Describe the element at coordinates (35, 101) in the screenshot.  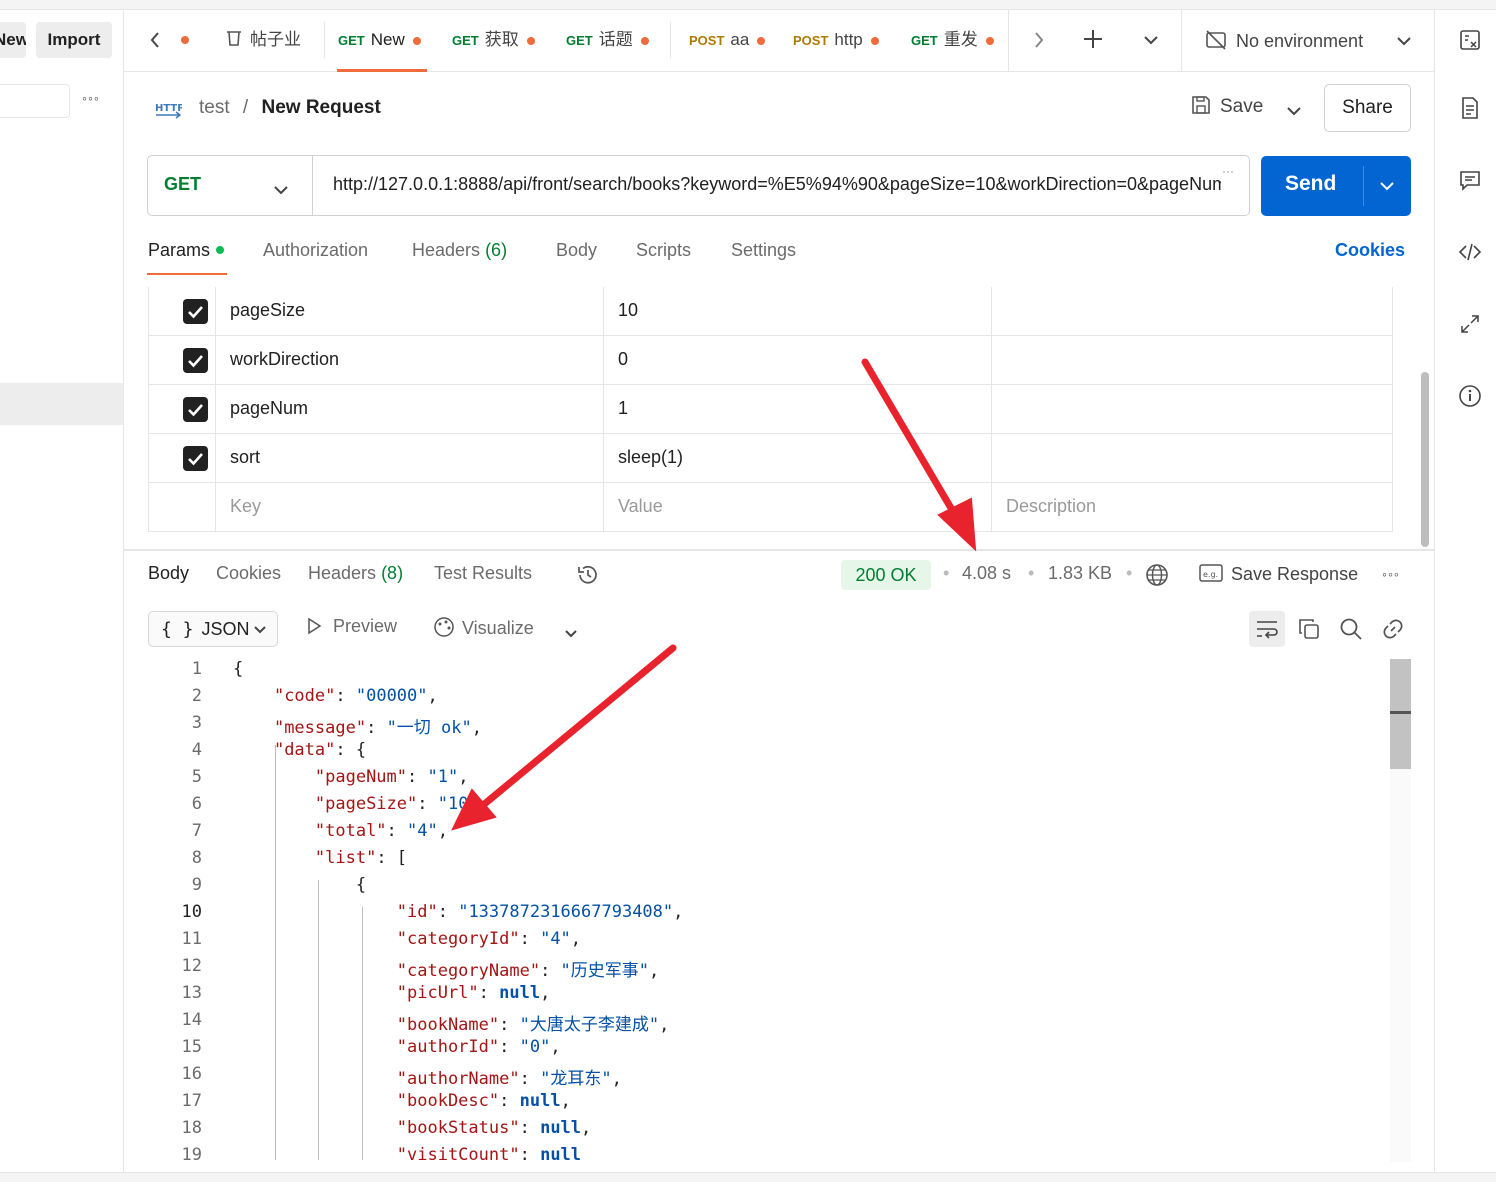
I see `sidebar-search-input` at that location.